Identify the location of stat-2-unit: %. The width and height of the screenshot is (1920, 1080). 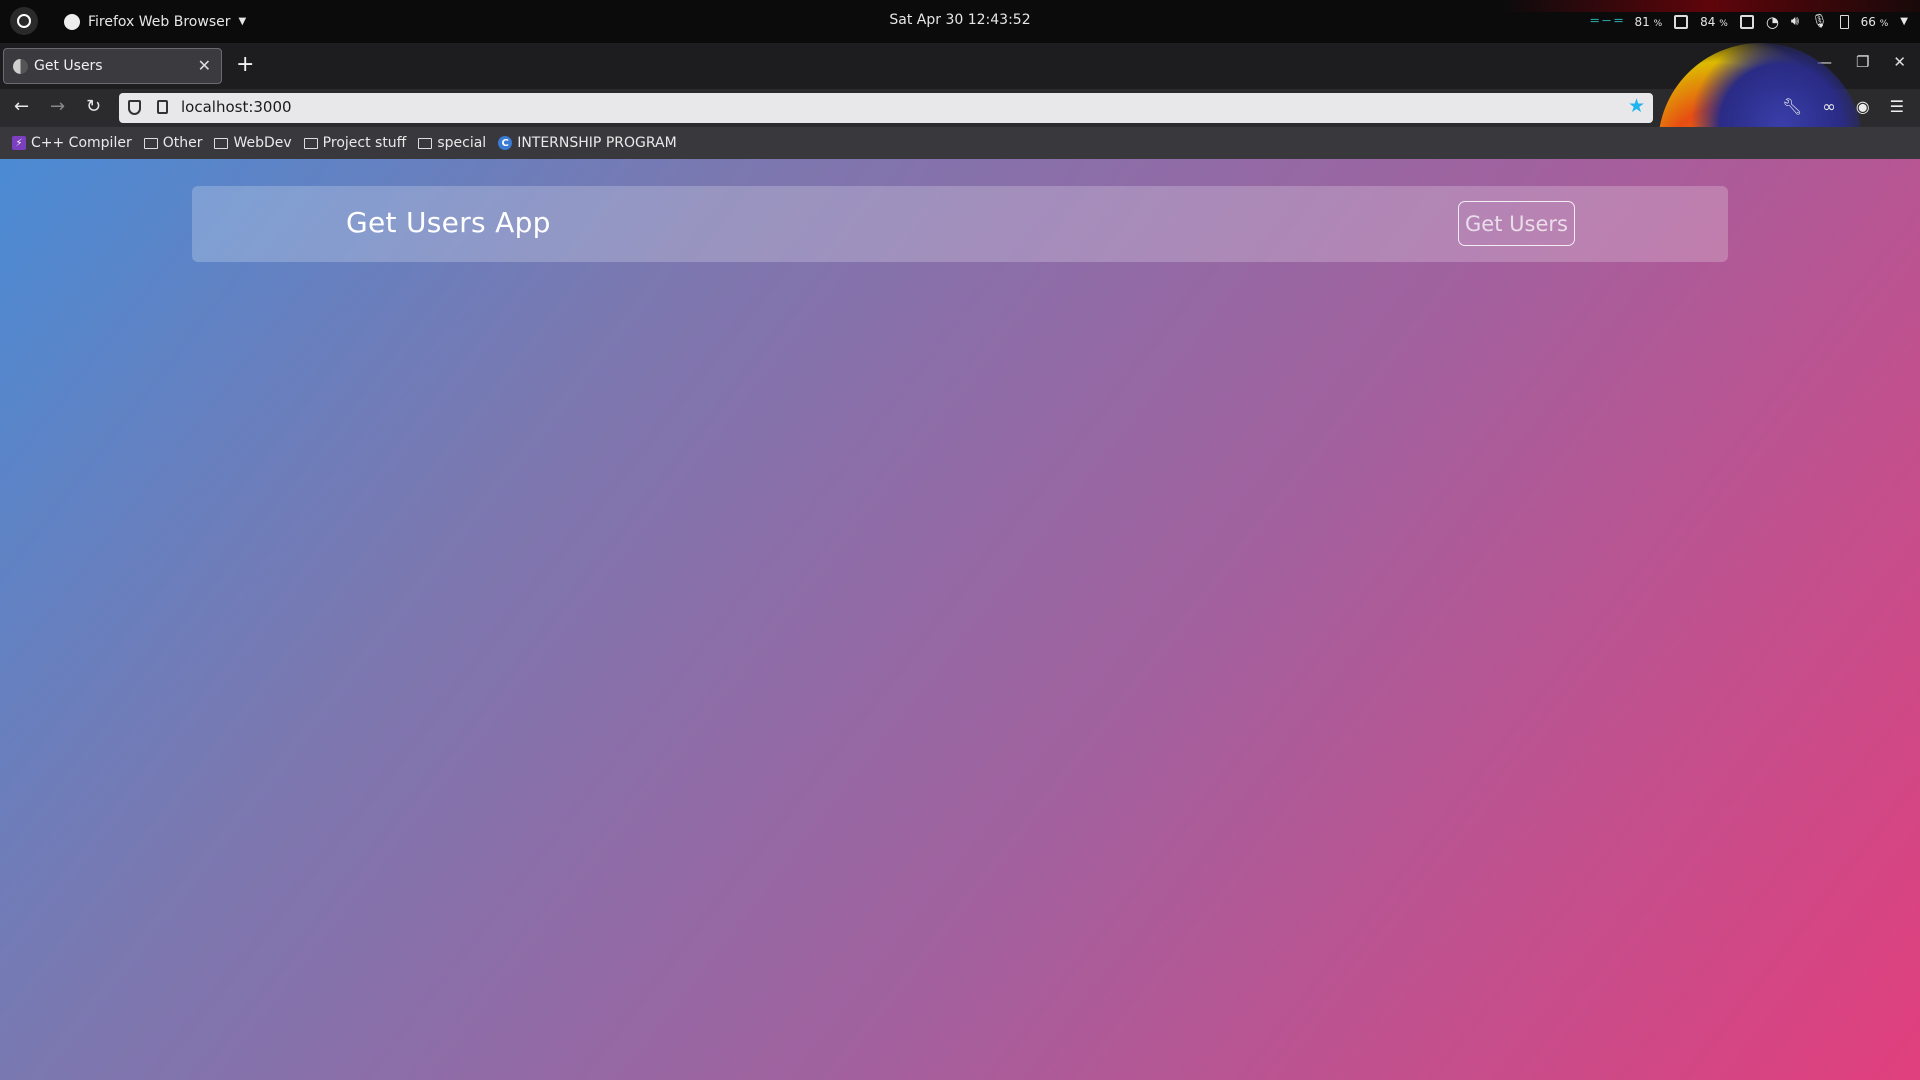
(1723, 23).